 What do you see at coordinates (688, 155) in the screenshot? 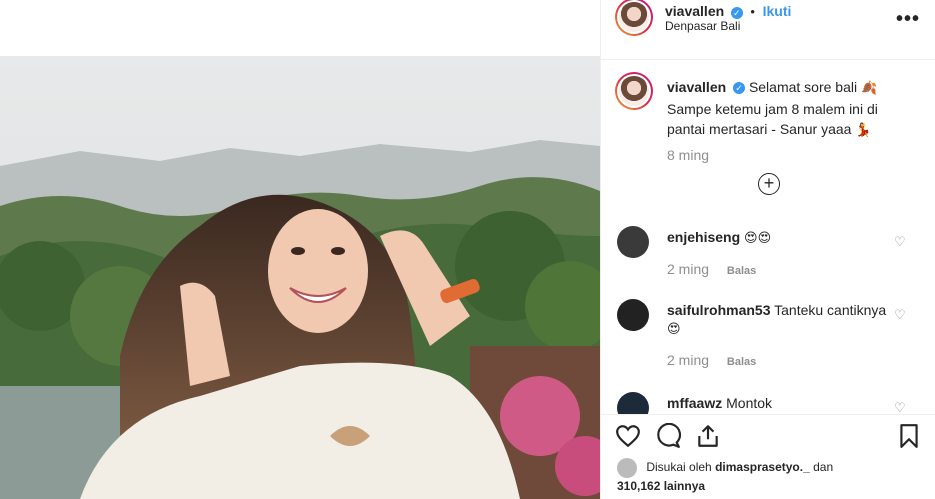
I see `caption-timestamp: 8 ming` at bounding box center [688, 155].